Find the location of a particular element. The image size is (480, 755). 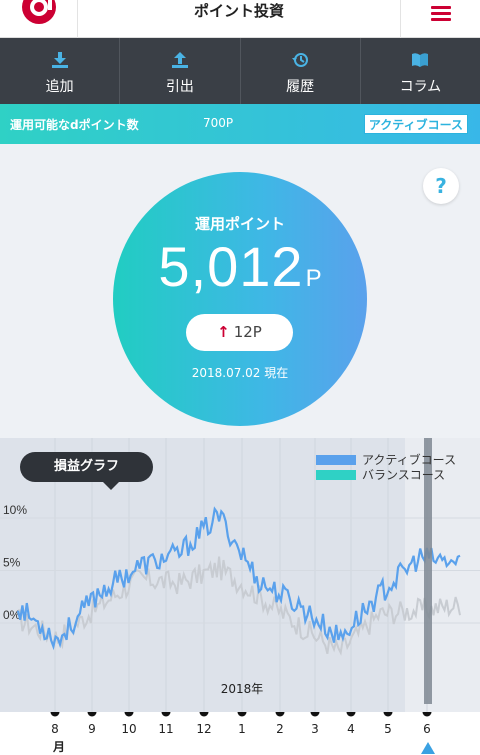

month-label-6: 6 is located at coordinates (427, 729).